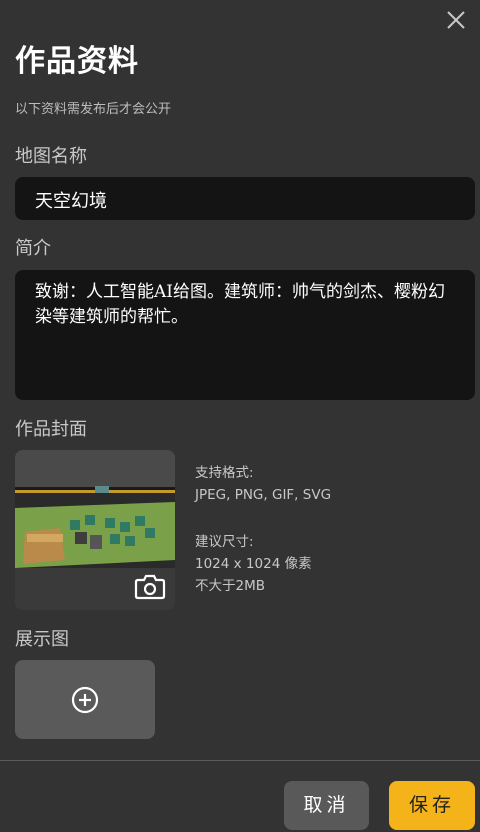 Image resolution: width=480 pixels, height=832 pixels. Describe the element at coordinates (51, 156) in the screenshot. I see `map-name-label: 地图名称` at that location.